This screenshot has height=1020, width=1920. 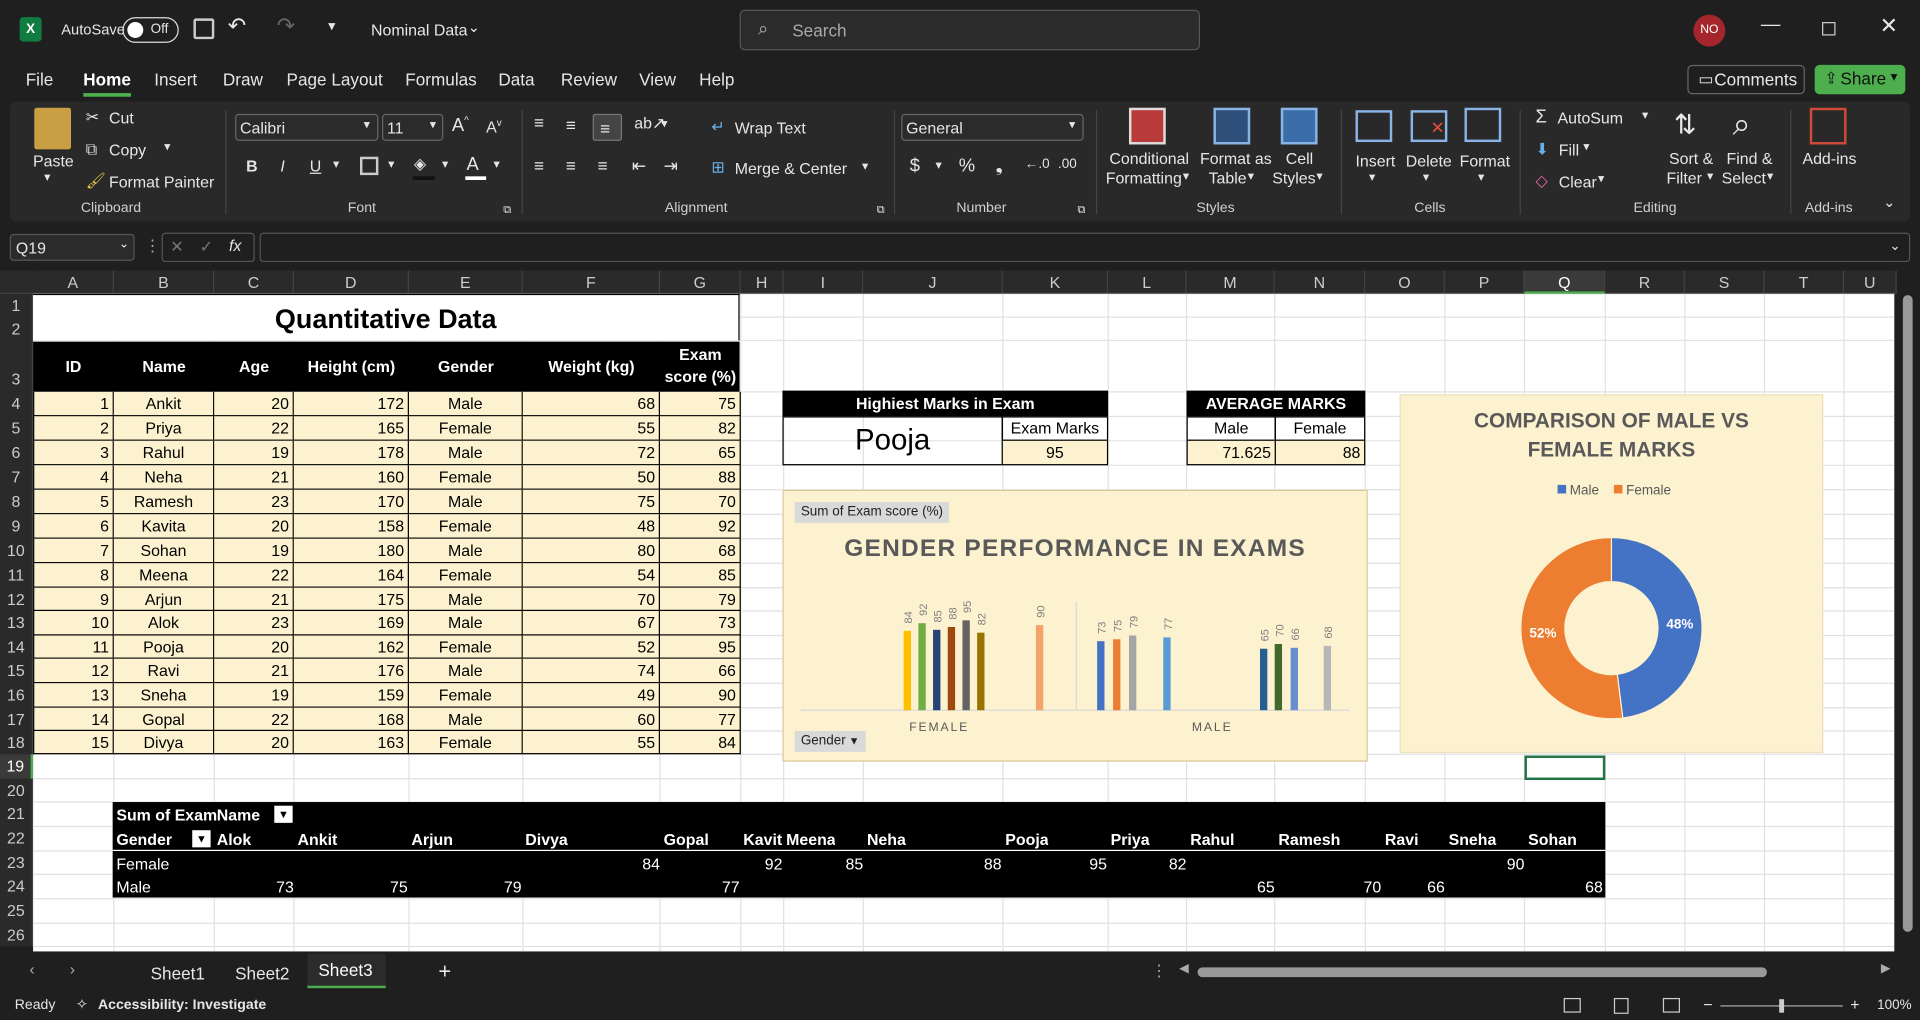 What do you see at coordinates (494, 127) in the screenshot?
I see `decrease-font-icon: Av` at bounding box center [494, 127].